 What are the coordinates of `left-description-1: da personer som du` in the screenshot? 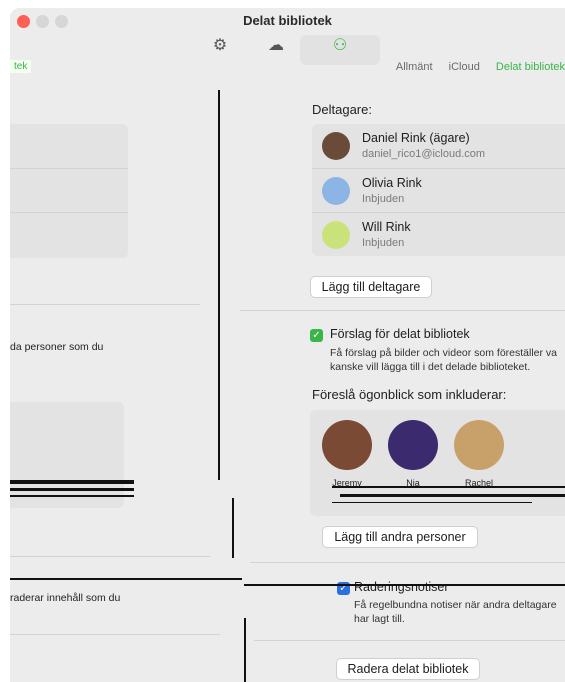 It's located at (57, 347).